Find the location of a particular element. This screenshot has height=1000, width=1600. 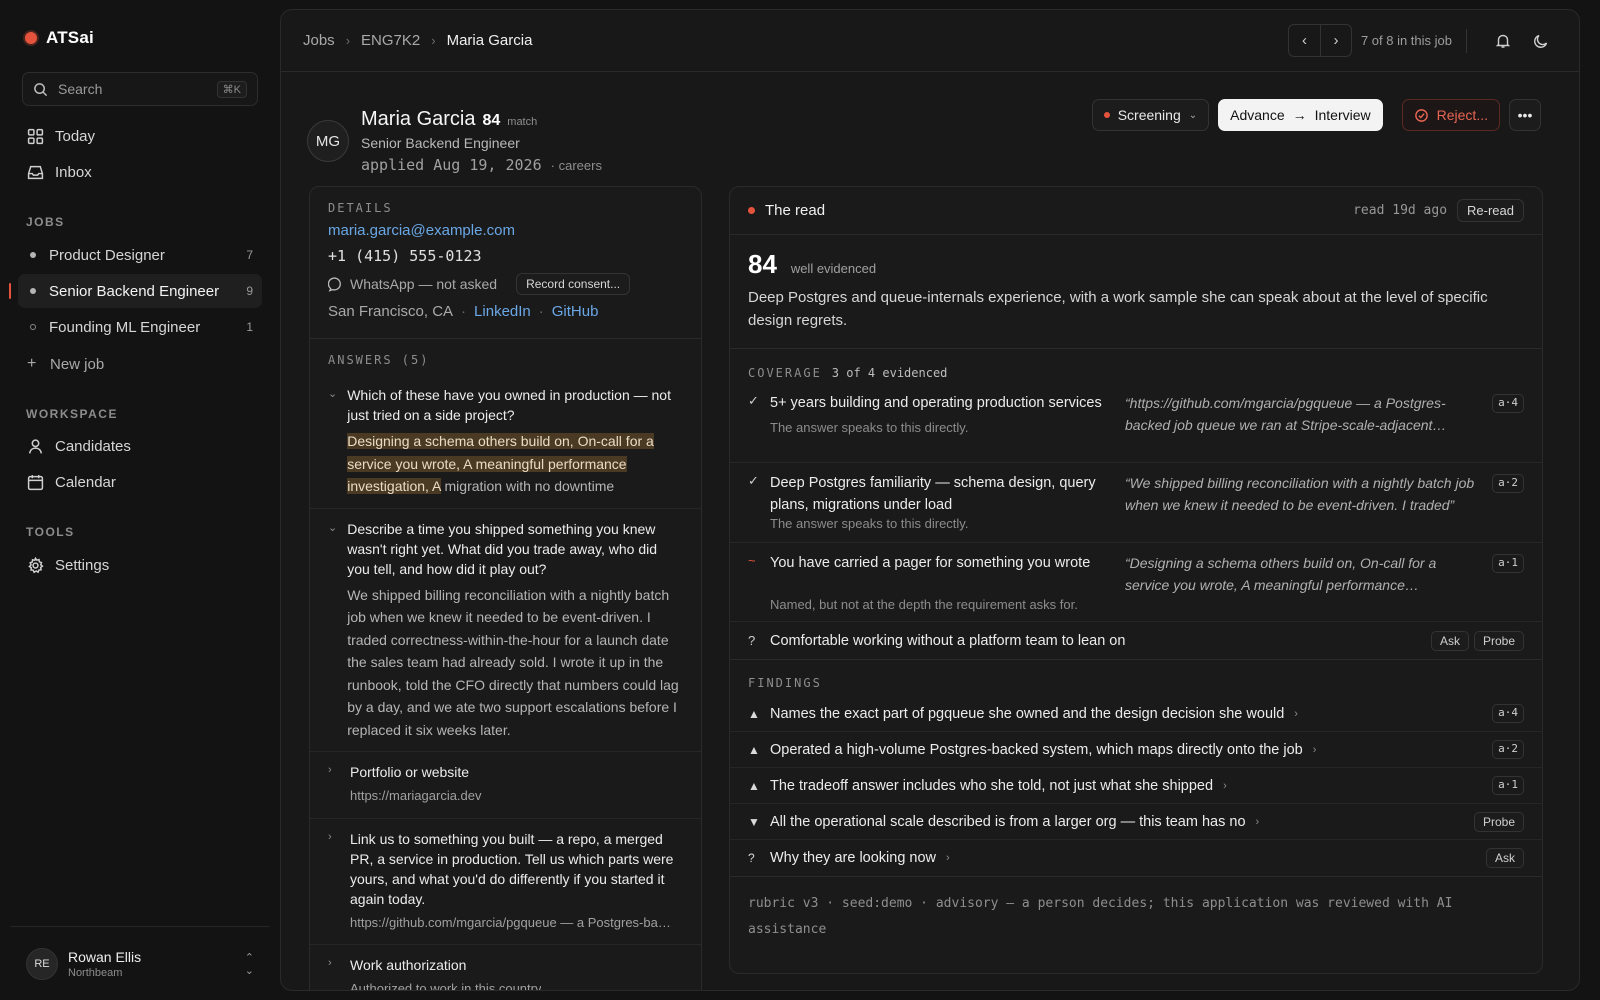

findings-label: FINDINGS is located at coordinates (785, 683).